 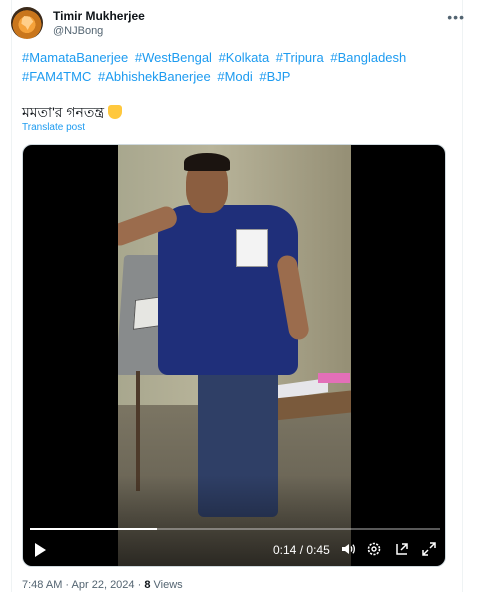 I want to click on hashtag-link: #BJP, so click(x=274, y=76).